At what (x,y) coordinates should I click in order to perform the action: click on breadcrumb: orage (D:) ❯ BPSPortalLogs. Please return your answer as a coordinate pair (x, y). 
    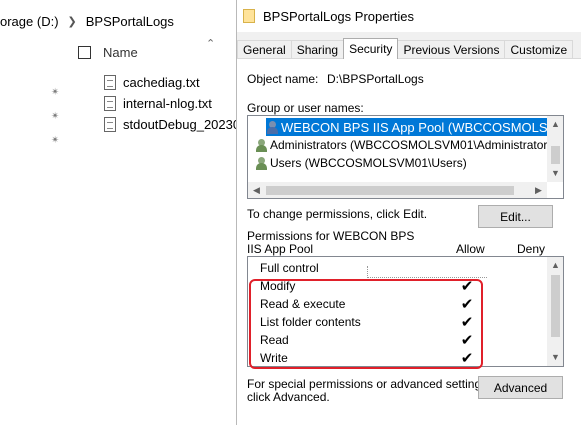
    Looking at the image, I should click on (87, 21).